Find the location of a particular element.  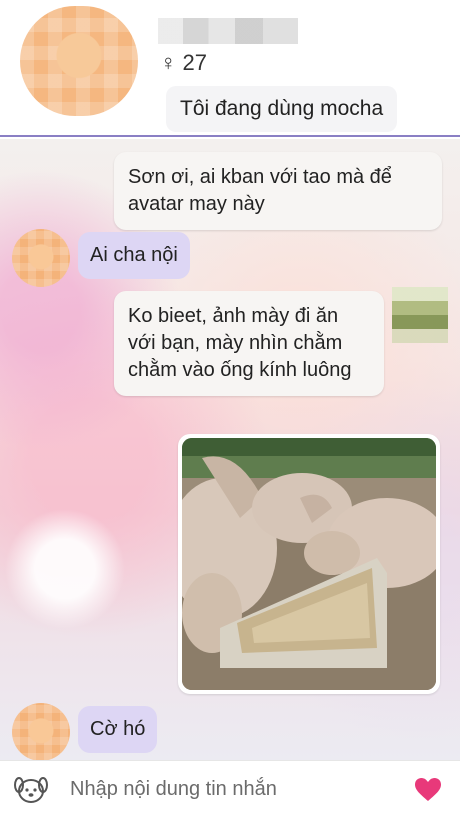

contact-name-blurred is located at coordinates (228, 31).